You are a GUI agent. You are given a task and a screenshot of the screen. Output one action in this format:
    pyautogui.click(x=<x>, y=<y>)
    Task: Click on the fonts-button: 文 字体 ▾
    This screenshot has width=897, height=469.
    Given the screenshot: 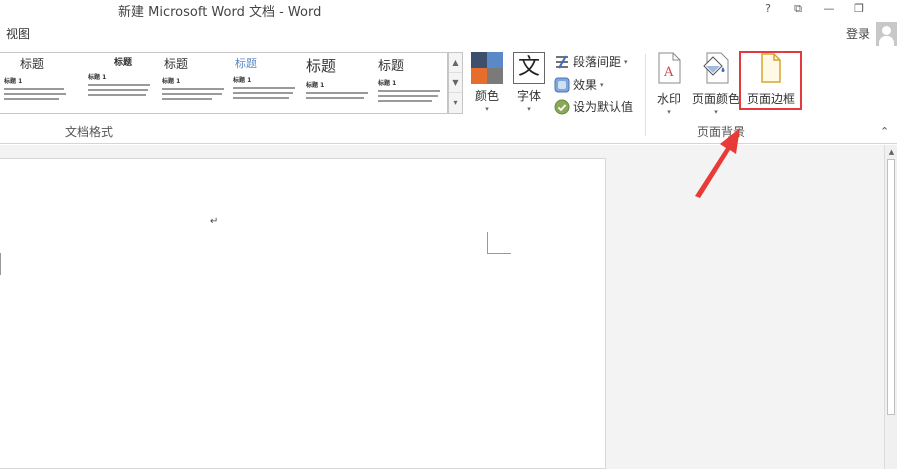 What is the action you would take?
    pyautogui.click(x=529, y=82)
    